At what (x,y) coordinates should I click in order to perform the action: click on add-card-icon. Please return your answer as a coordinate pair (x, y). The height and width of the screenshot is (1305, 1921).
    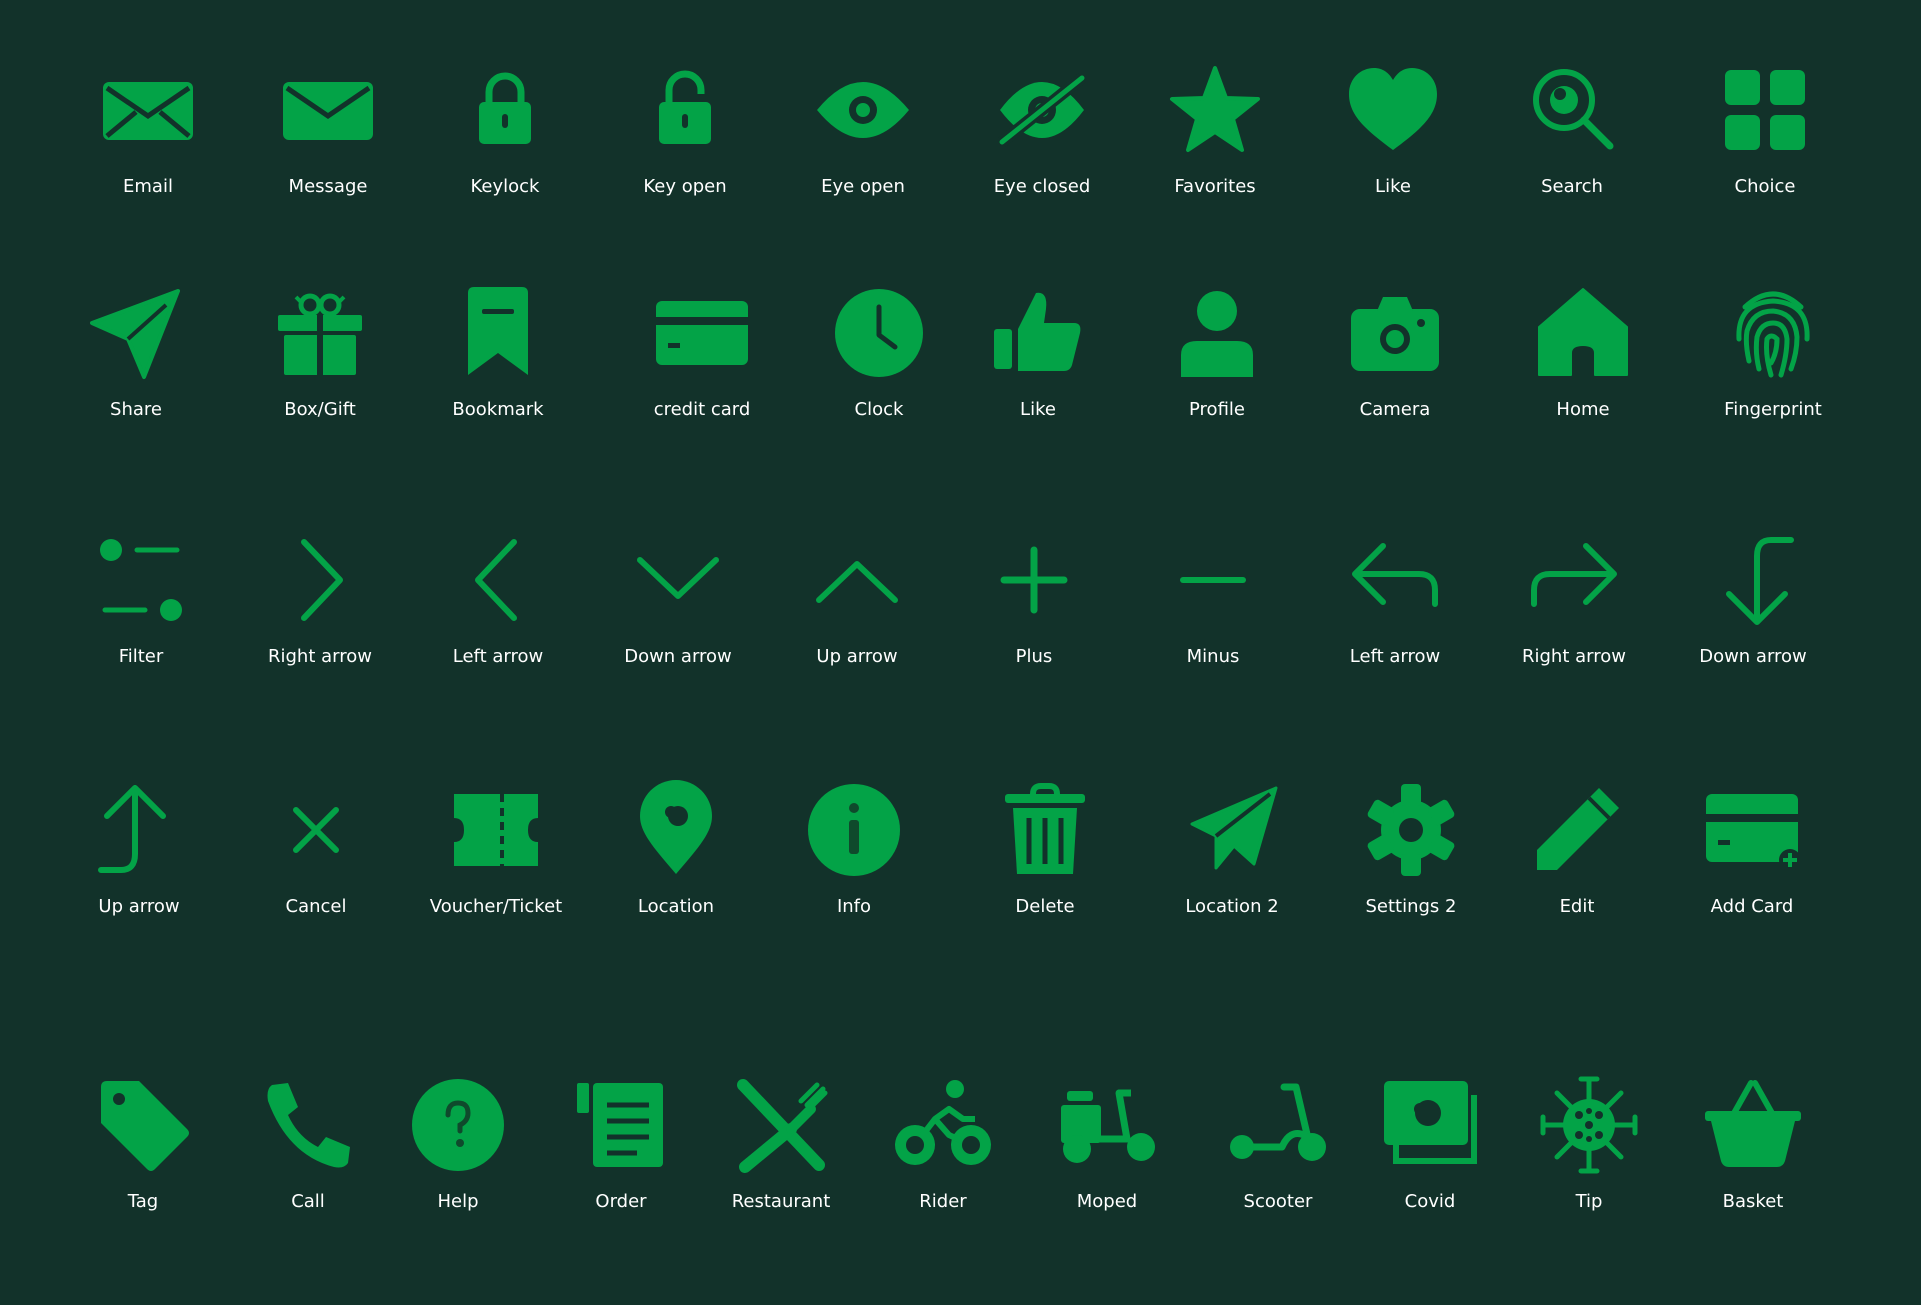
    Looking at the image, I should click on (1752, 830).